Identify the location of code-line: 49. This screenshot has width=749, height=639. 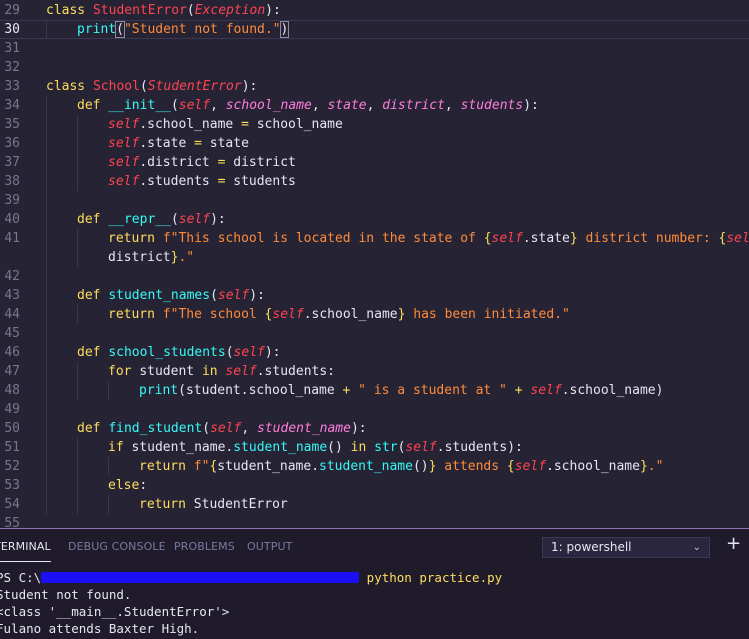
(374, 409).